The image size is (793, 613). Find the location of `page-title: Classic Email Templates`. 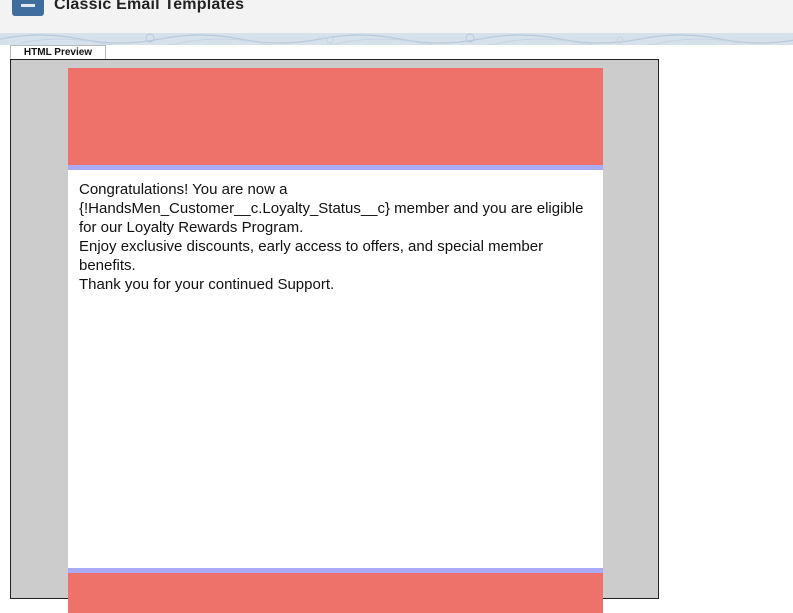

page-title: Classic Email Templates is located at coordinates (149, 6).